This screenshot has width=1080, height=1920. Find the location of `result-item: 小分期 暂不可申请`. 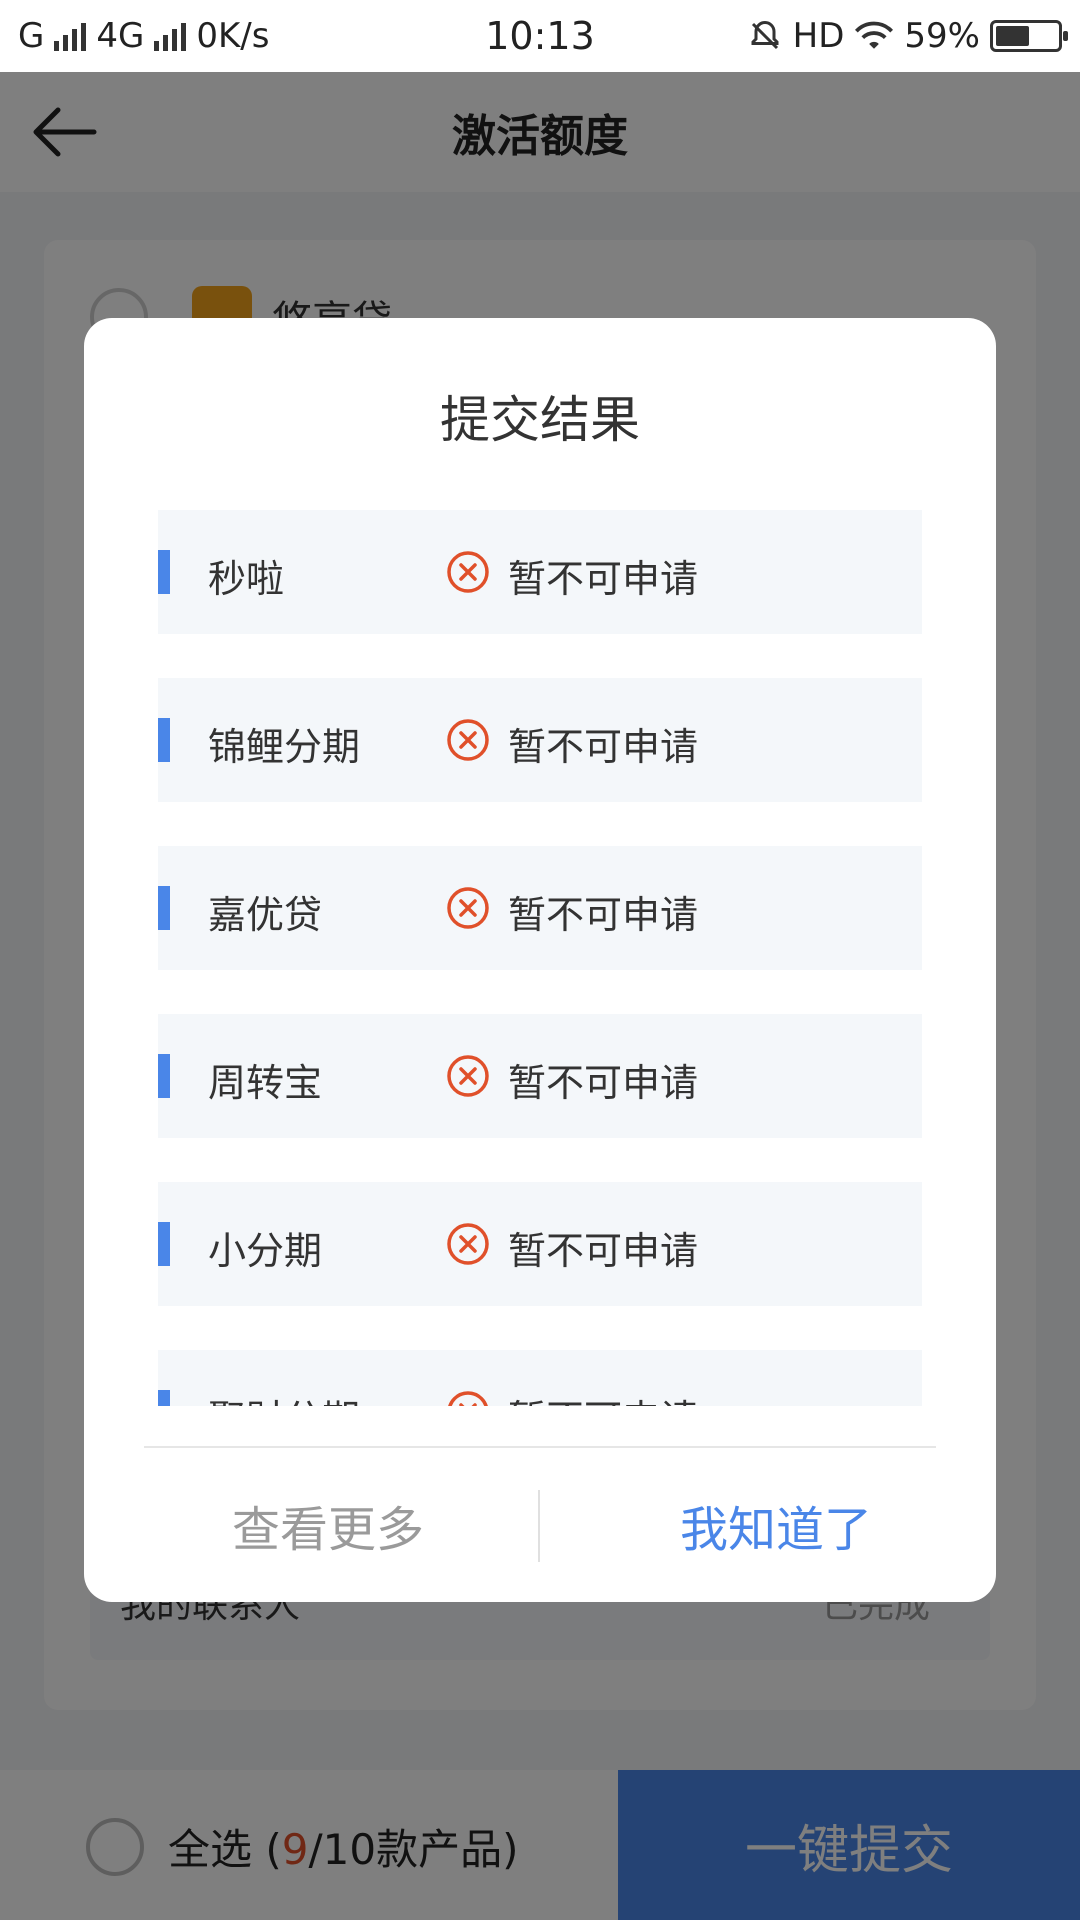

result-item: 小分期 暂不可申请 is located at coordinates (540, 1244).